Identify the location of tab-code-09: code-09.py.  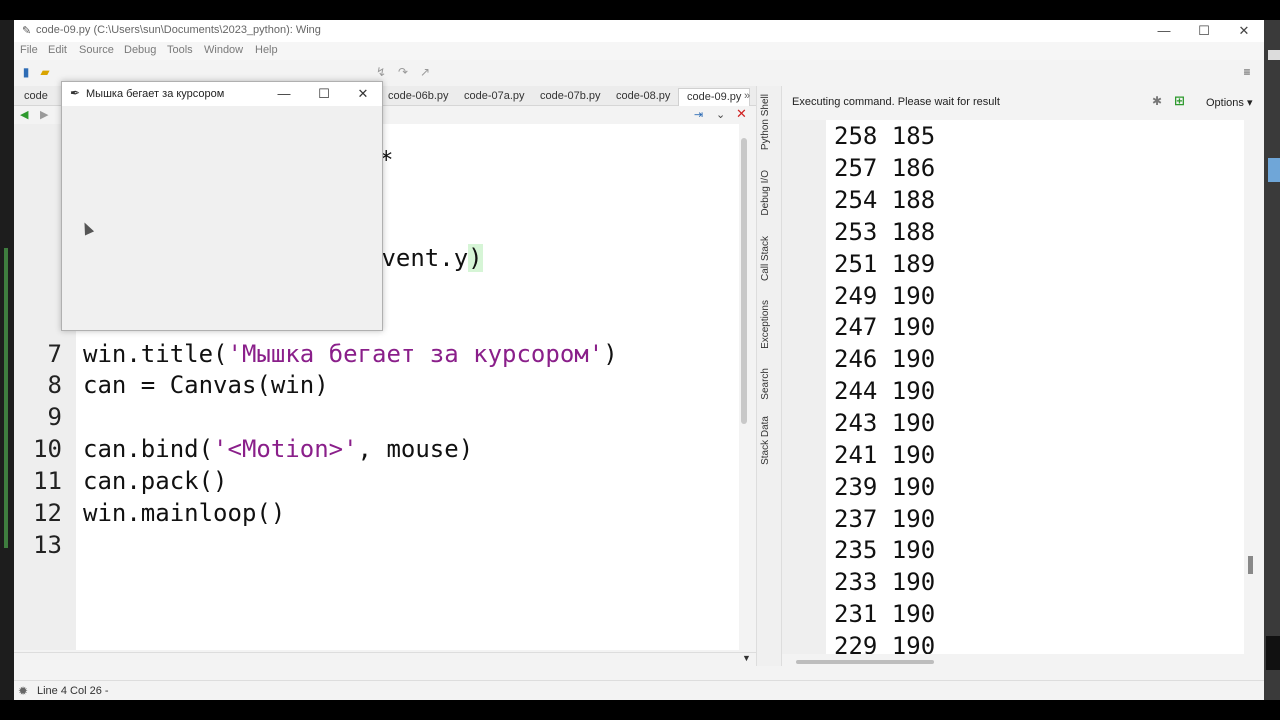
(714, 97).